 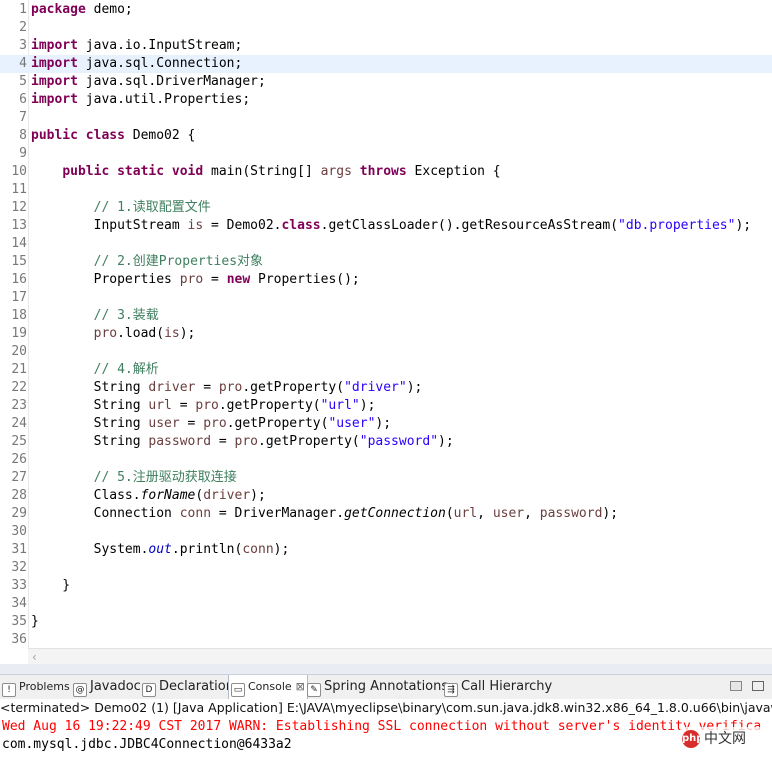 What do you see at coordinates (507, 686) in the screenshot?
I see `tab-label: Call Hierarchy` at bounding box center [507, 686].